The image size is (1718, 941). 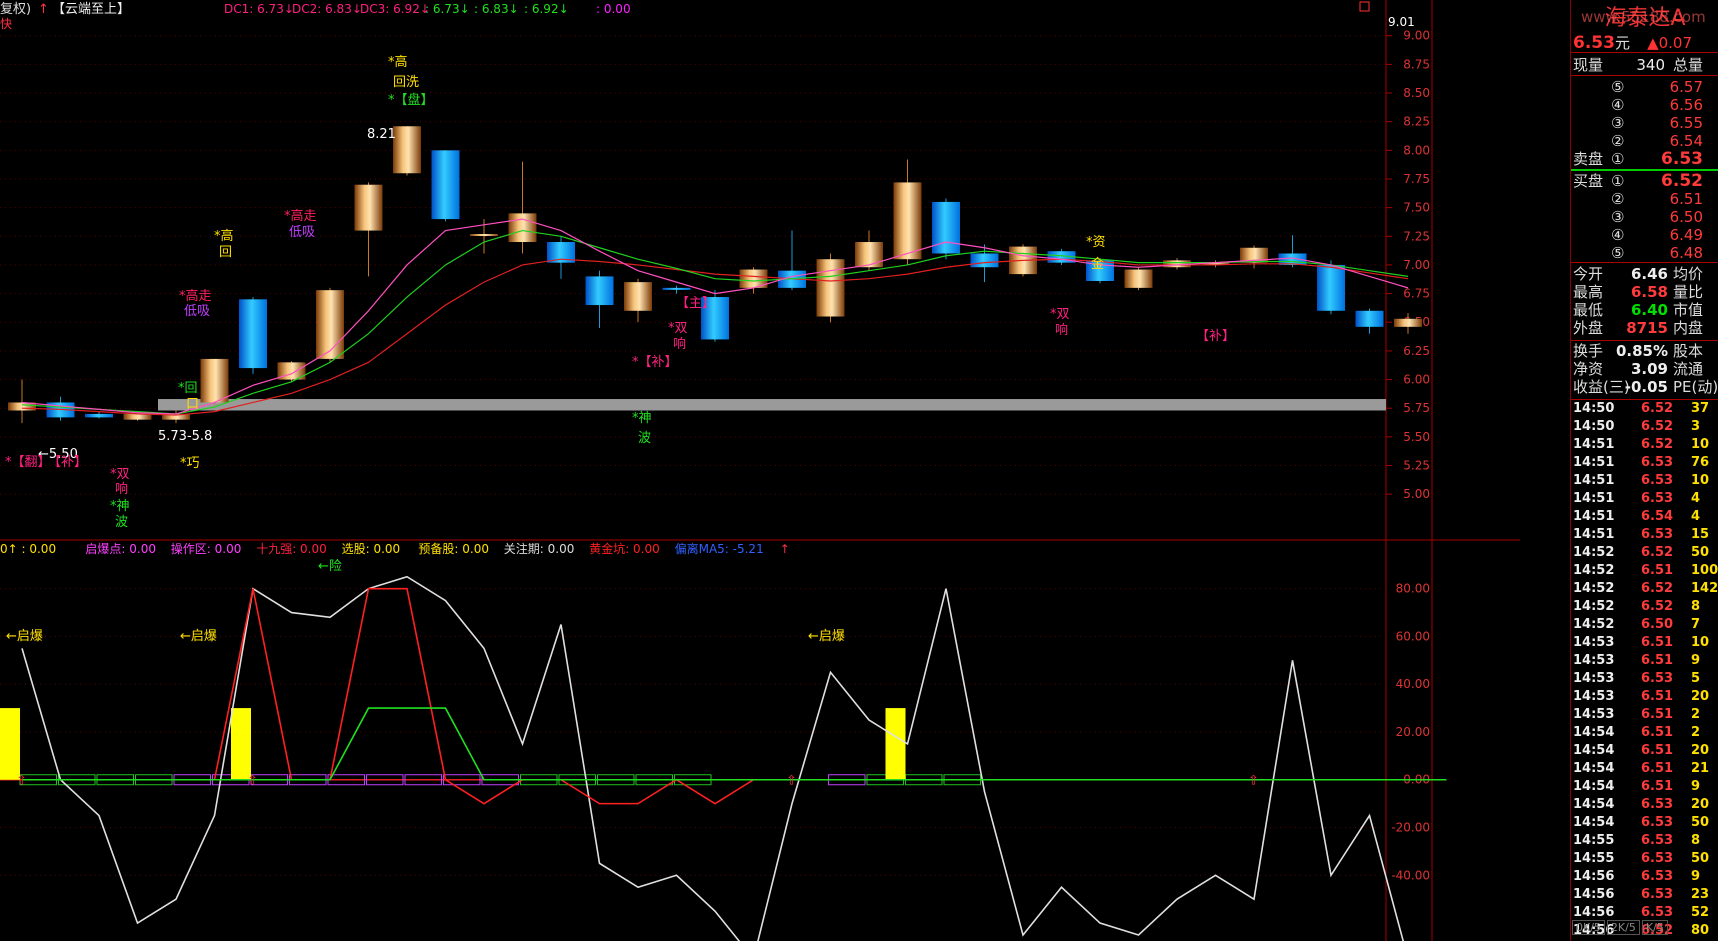 What do you see at coordinates (28, 462) in the screenshot?
I see `annotation: *【翻】` at bounding box center [28, 462].